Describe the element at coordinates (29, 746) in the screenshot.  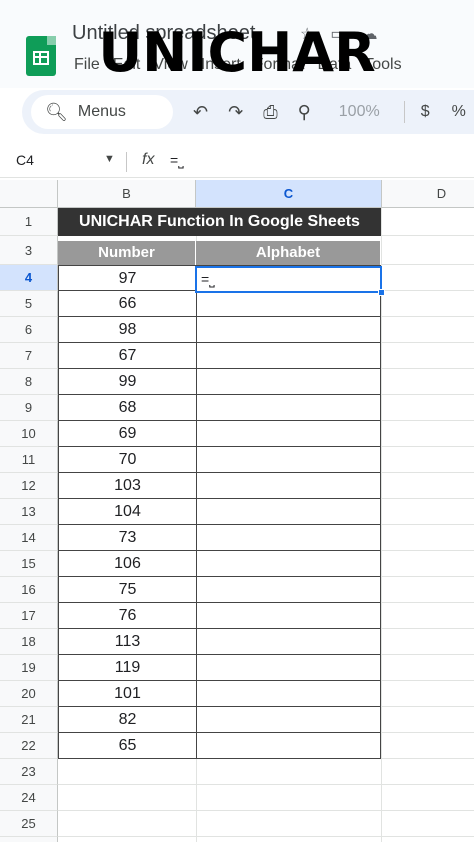
I see `row-header-22: 22` at that location.